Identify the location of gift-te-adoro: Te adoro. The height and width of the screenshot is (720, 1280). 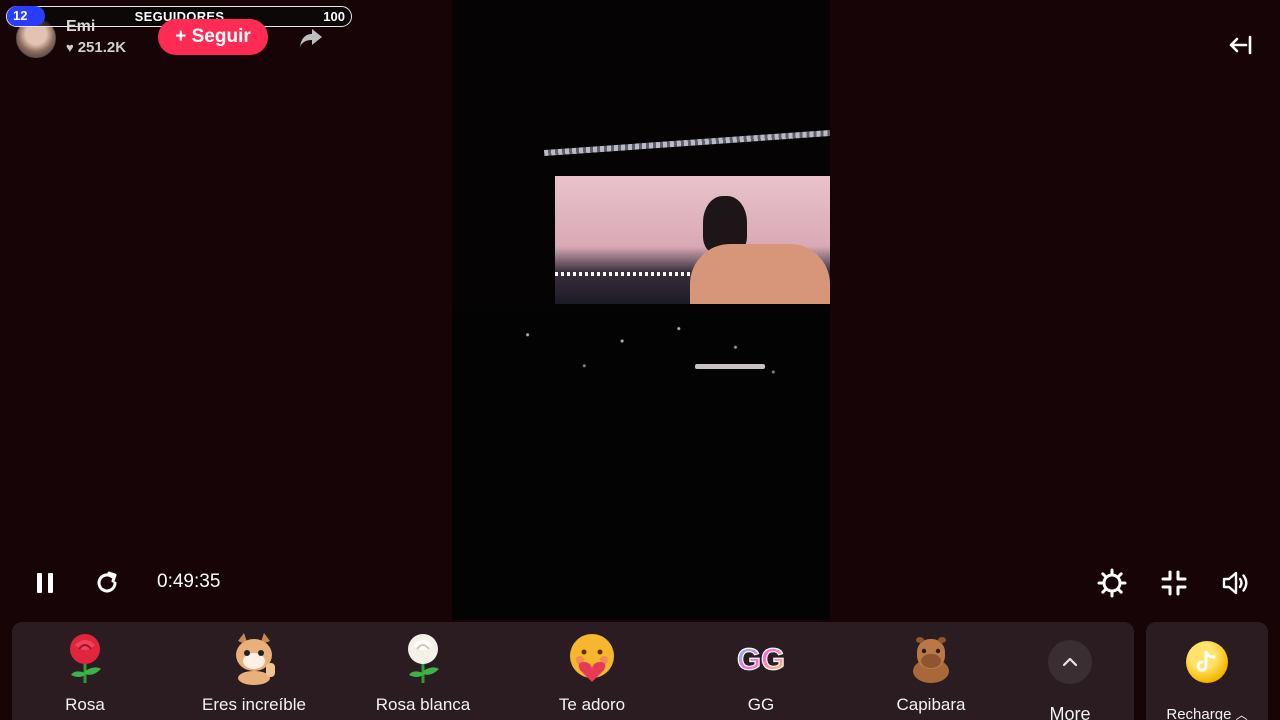
(592, 675).